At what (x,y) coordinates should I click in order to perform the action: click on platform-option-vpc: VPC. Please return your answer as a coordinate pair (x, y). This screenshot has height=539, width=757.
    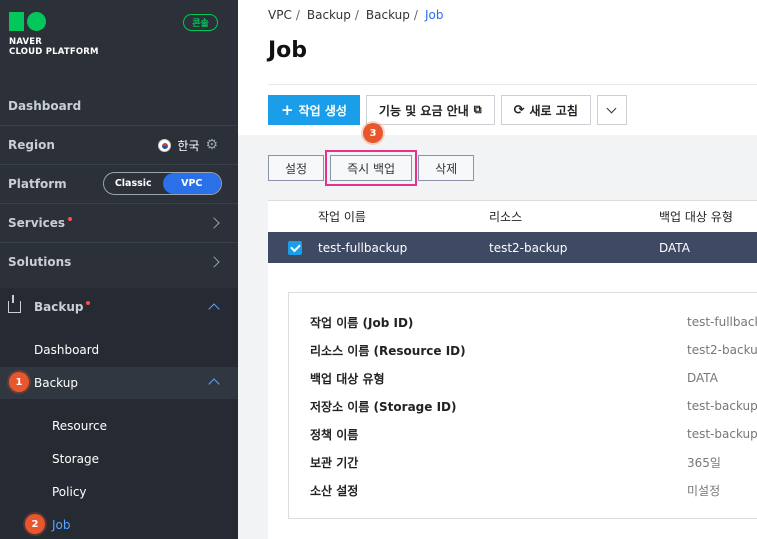
    Looking at the image, I should click on (191, 183).